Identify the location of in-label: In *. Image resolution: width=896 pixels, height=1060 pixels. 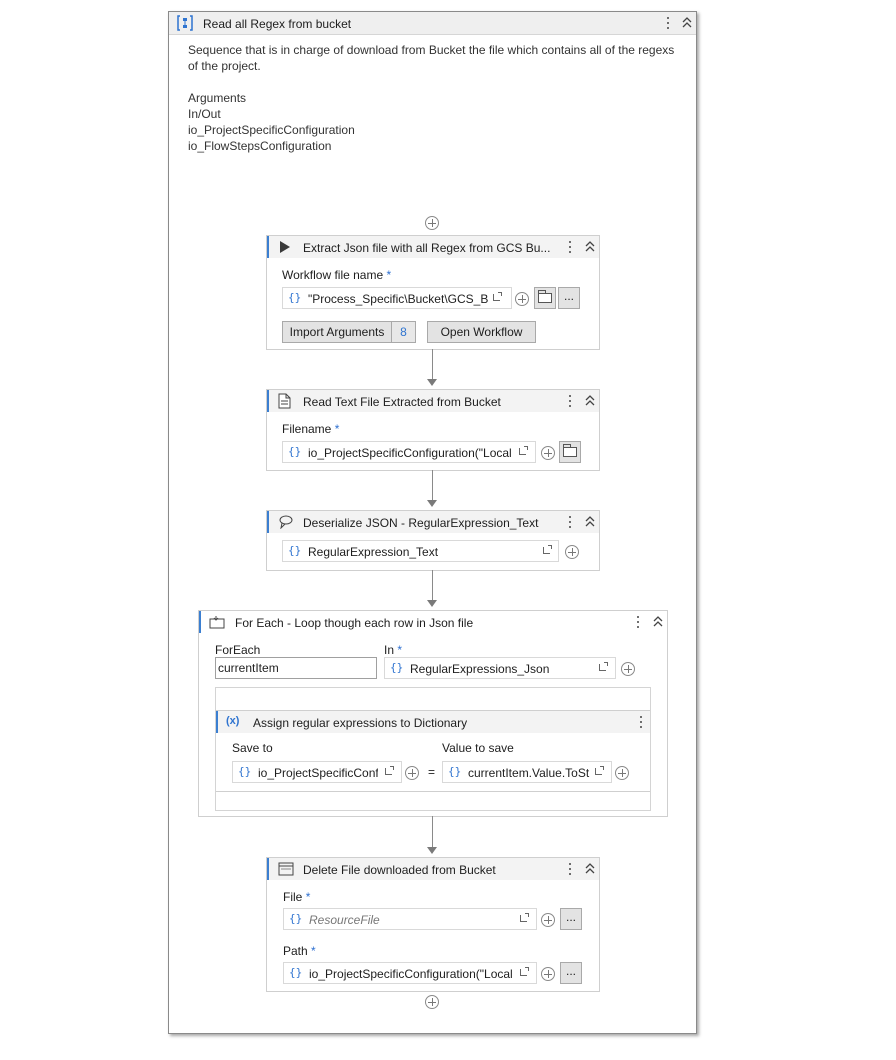
(393, 650).